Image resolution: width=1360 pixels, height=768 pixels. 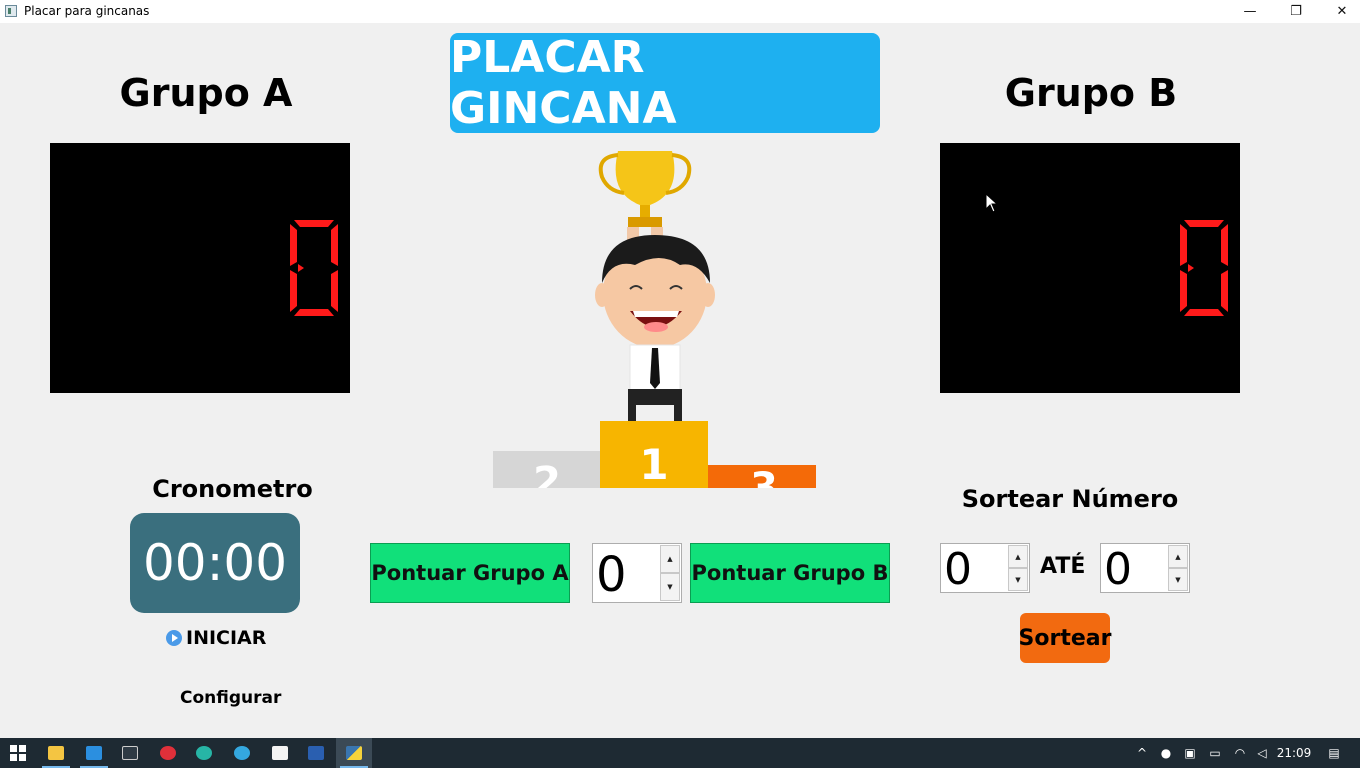 What do you see at coordinates (992, 203) in the screenshot?
I see `mouse-cursor-icon` at bounding box center [992, 203].